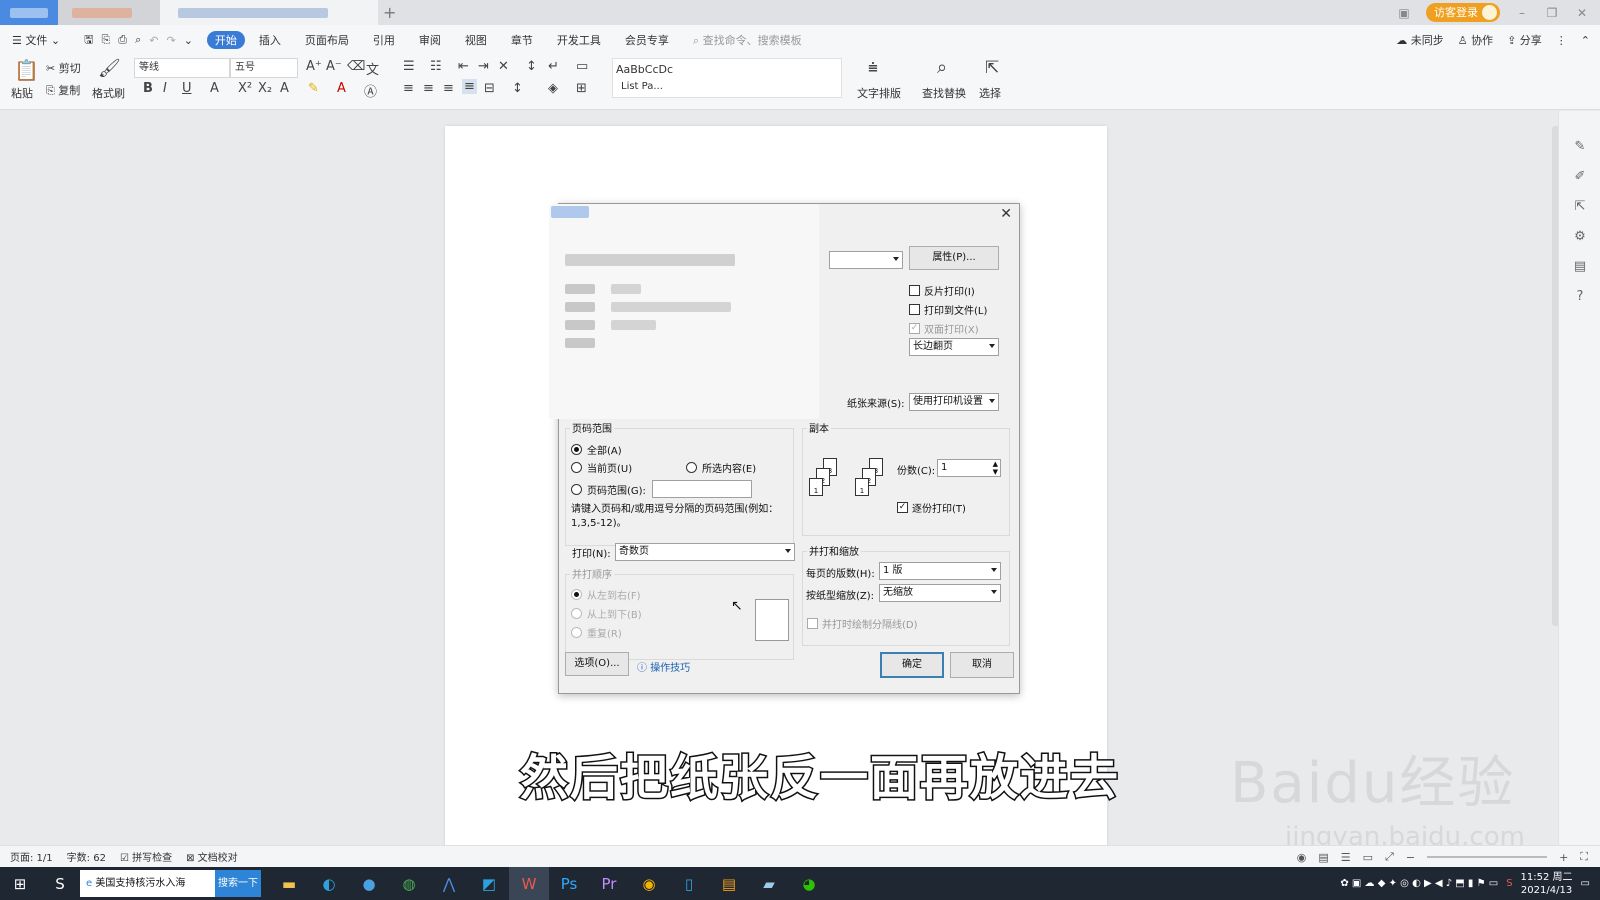  What do you see at coordinates (489, 88) in the screenshot?
I see `distribute-icon: ⊟` at bounding box center [489, 88].